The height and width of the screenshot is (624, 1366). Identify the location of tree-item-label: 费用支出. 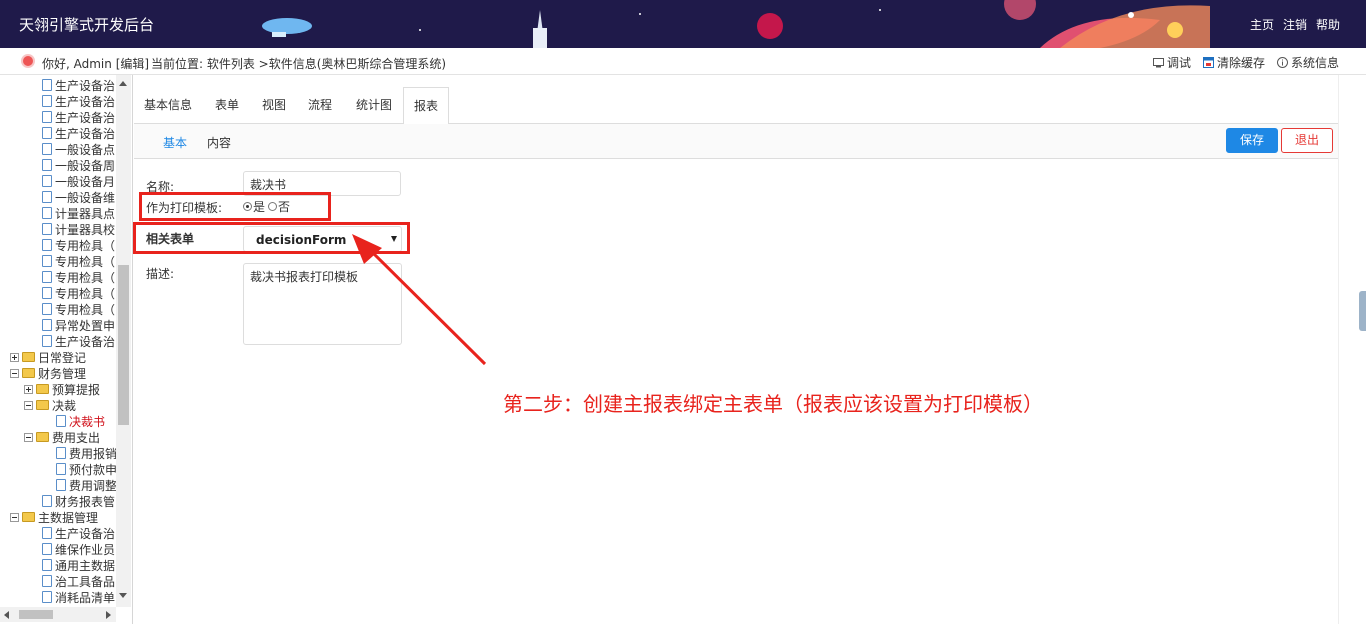
(76, 437).